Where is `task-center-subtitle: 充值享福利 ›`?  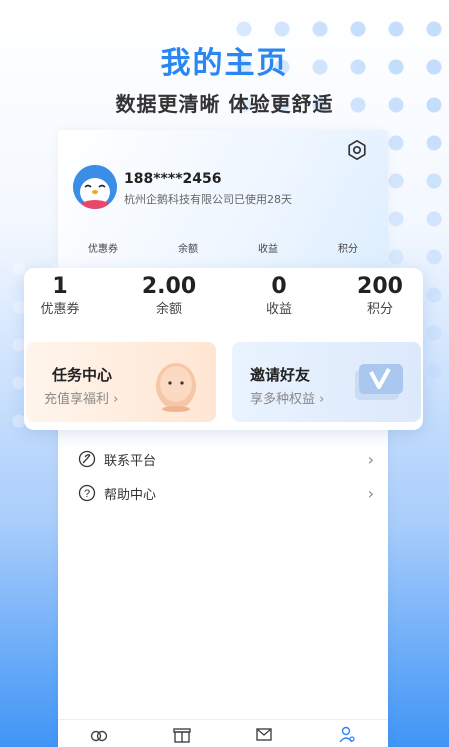
task-center-subtitle: 充值享福利 › is located at coordinates (81, 399).